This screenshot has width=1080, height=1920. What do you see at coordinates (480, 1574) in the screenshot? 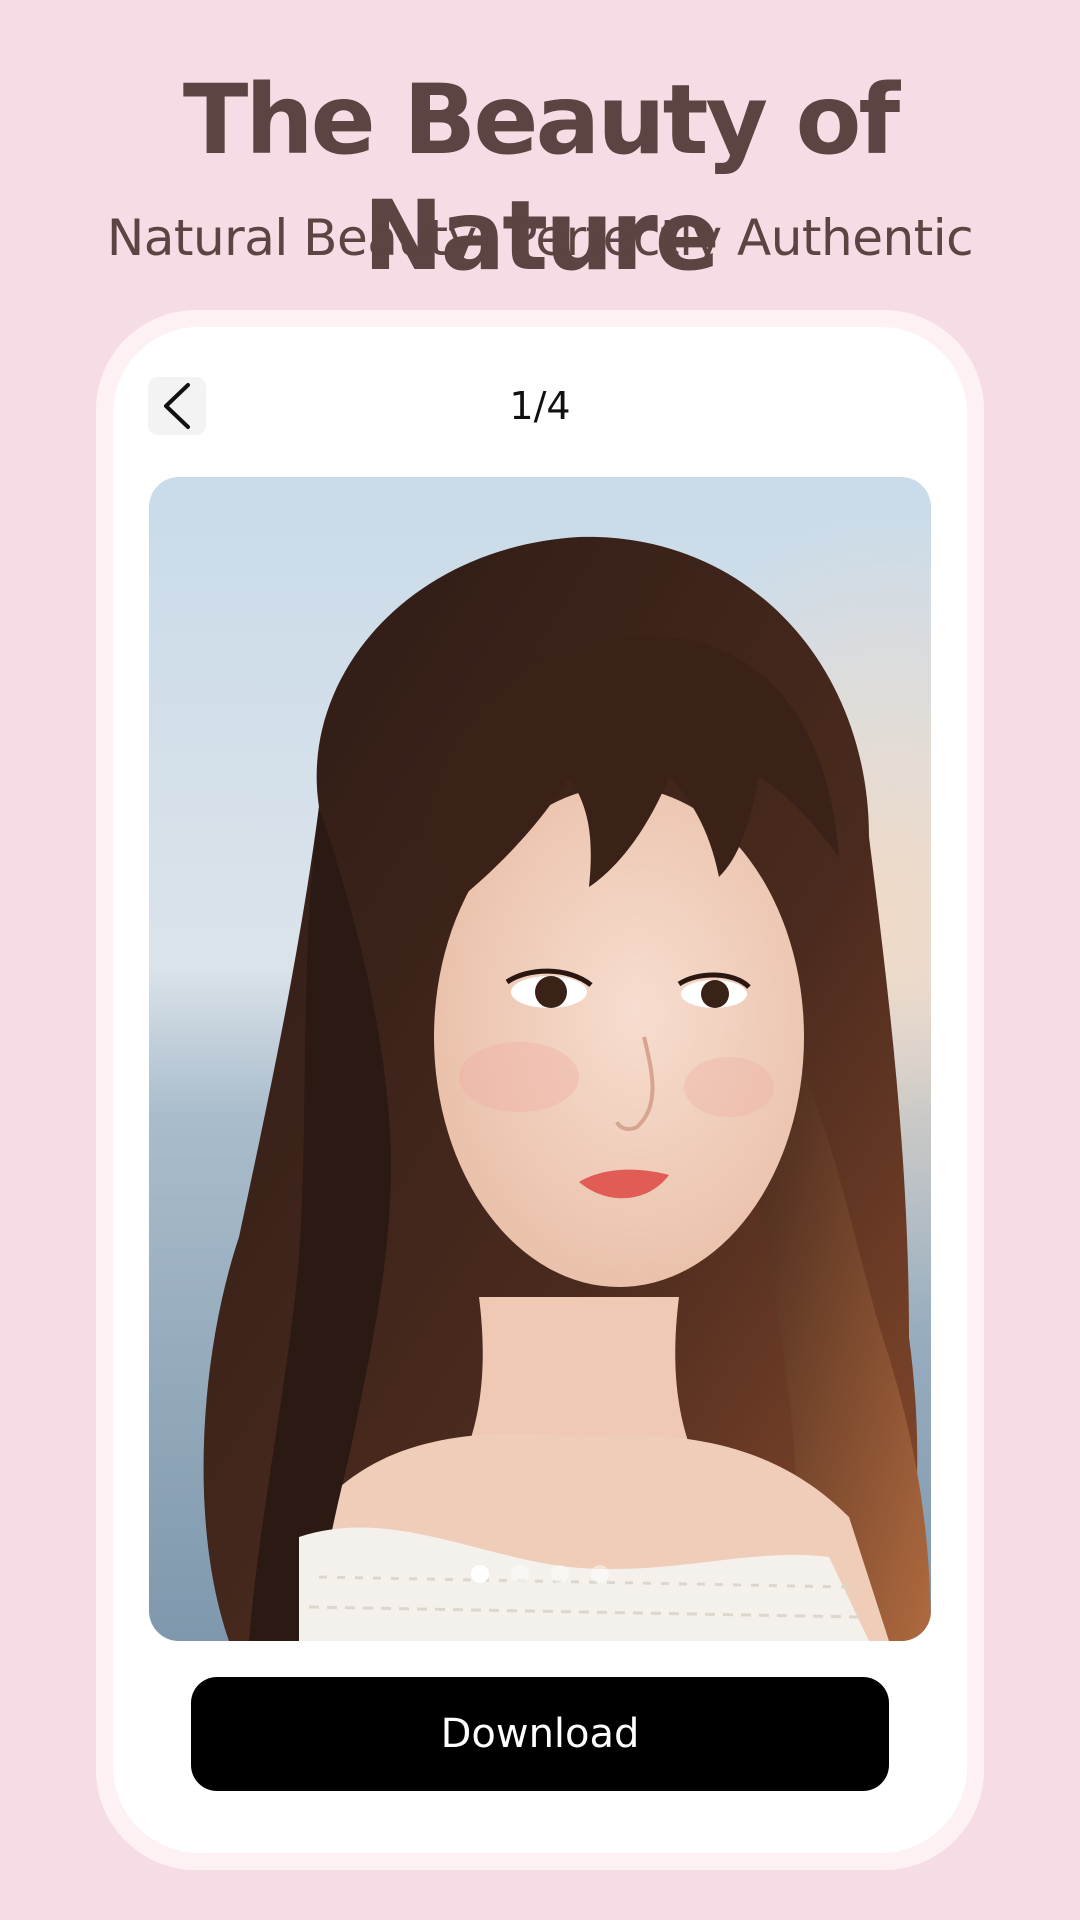
I see `page-dot-active` at bounding box center [480, 1574].